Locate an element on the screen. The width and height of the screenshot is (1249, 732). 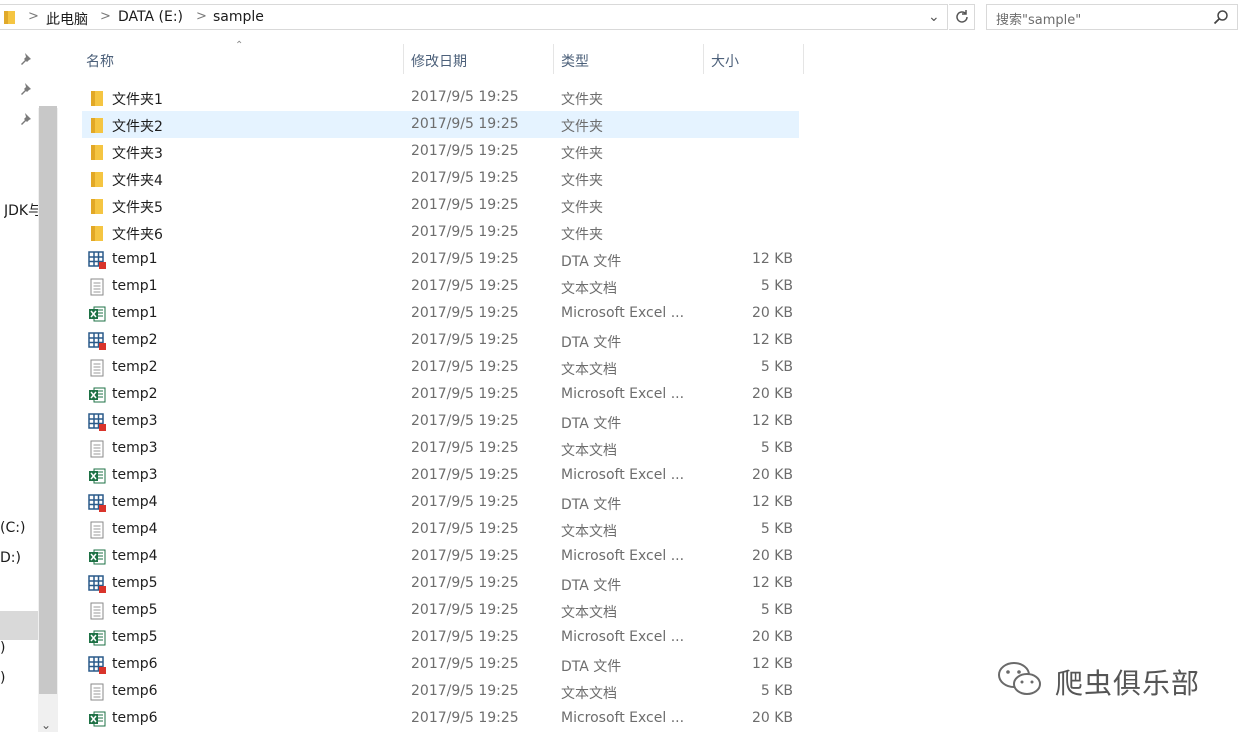
search-box: 搜索"sample" is located at coordinates (1112, 17).